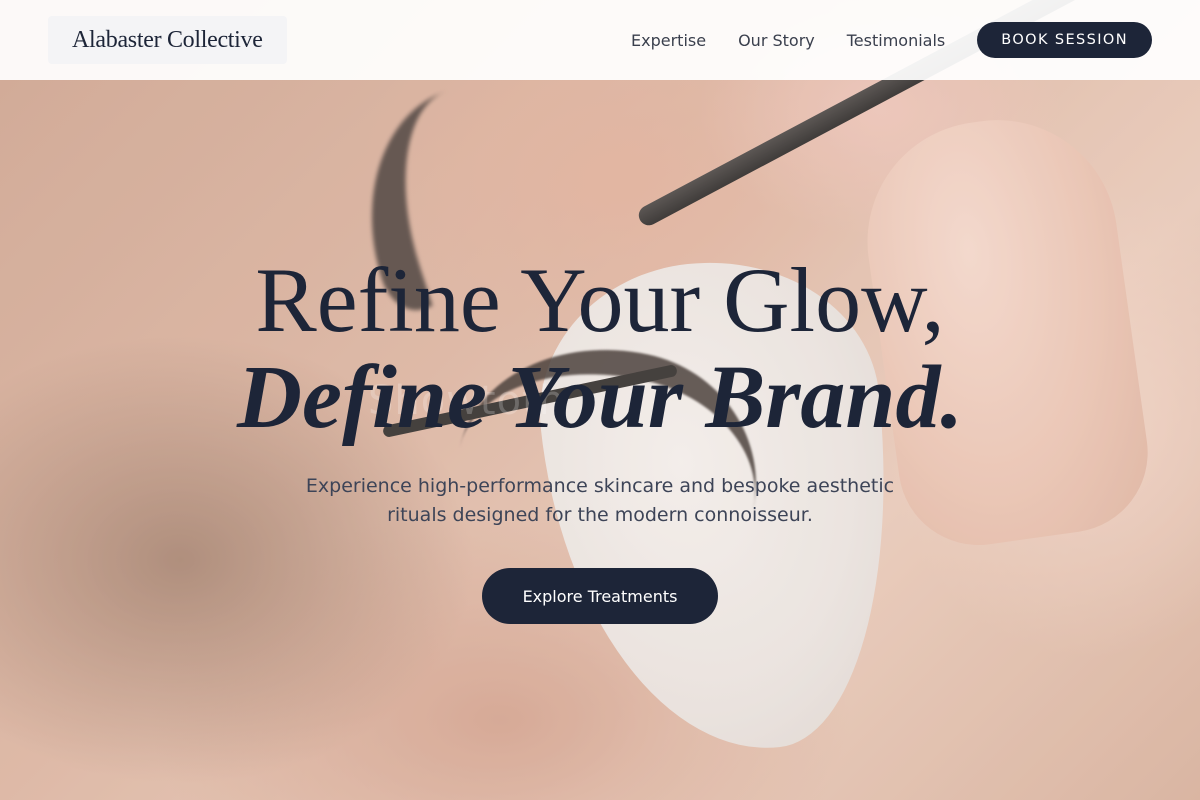 This screenshot has width=1200, height=800. I want to click on nav-link-expertise: Expertise, so click(668, 40).